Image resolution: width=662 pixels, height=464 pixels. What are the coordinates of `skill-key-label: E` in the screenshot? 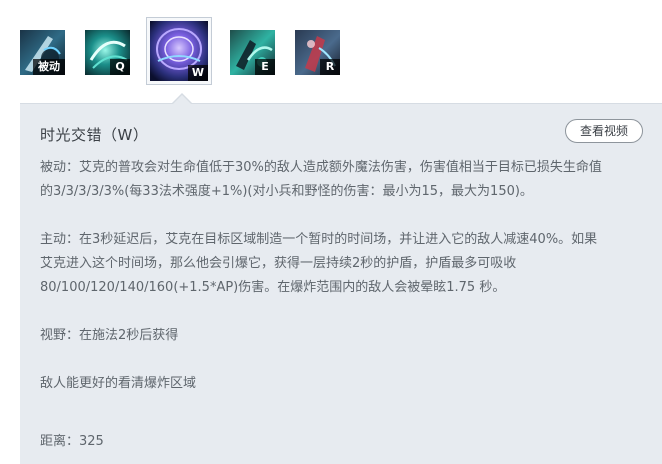 It's located at (265, 67).